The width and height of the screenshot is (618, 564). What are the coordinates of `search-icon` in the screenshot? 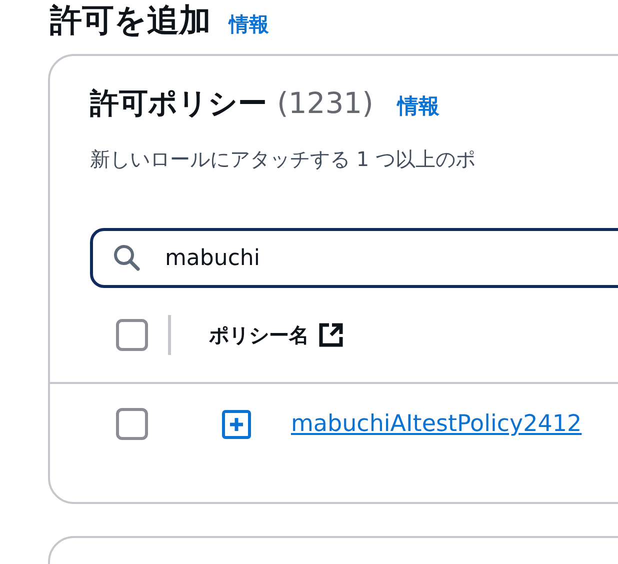 It's located at (127, 258).